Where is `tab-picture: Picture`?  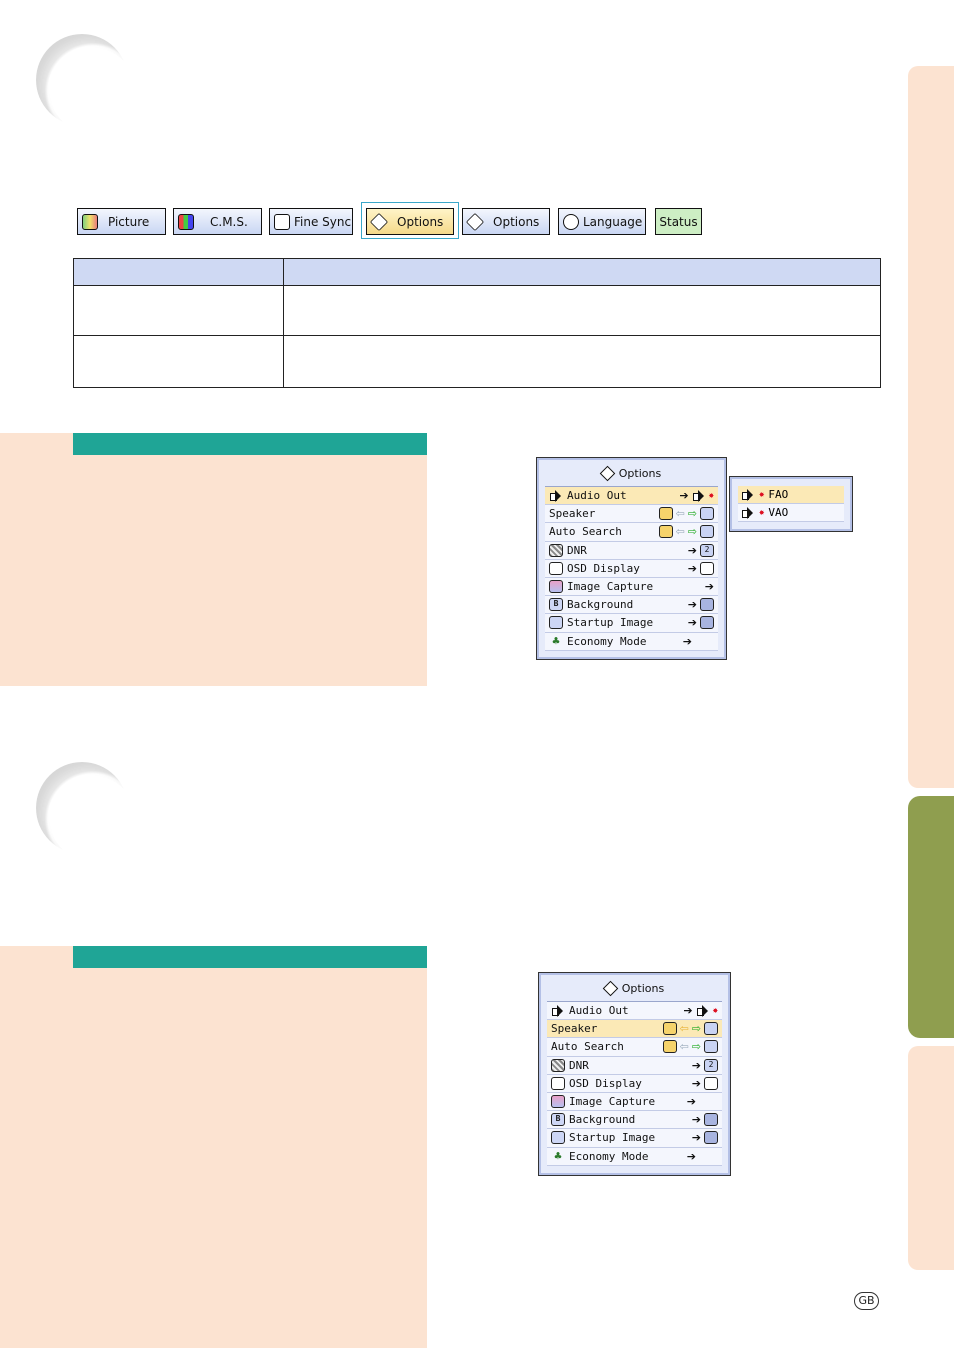 tab-picture: Picture is located at coordinates (121, 221).